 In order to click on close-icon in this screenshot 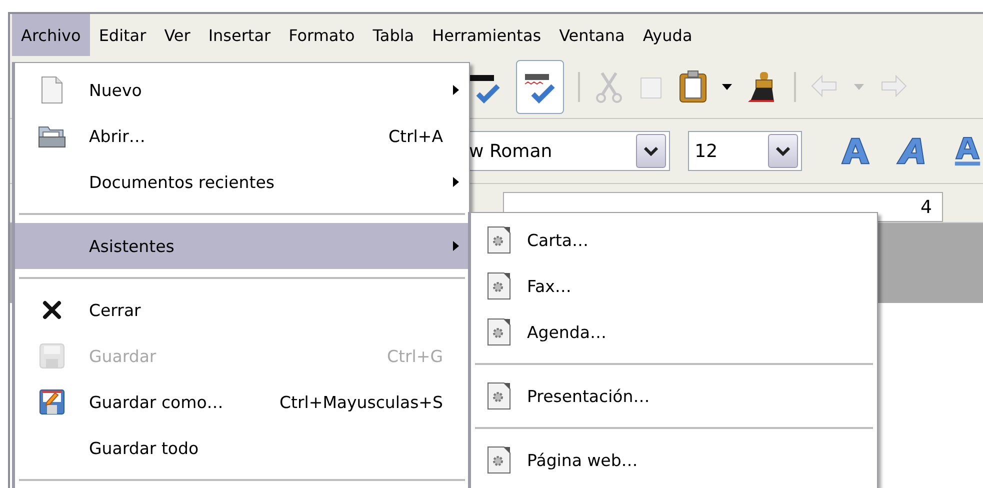, I will do `click(52, 310)`.